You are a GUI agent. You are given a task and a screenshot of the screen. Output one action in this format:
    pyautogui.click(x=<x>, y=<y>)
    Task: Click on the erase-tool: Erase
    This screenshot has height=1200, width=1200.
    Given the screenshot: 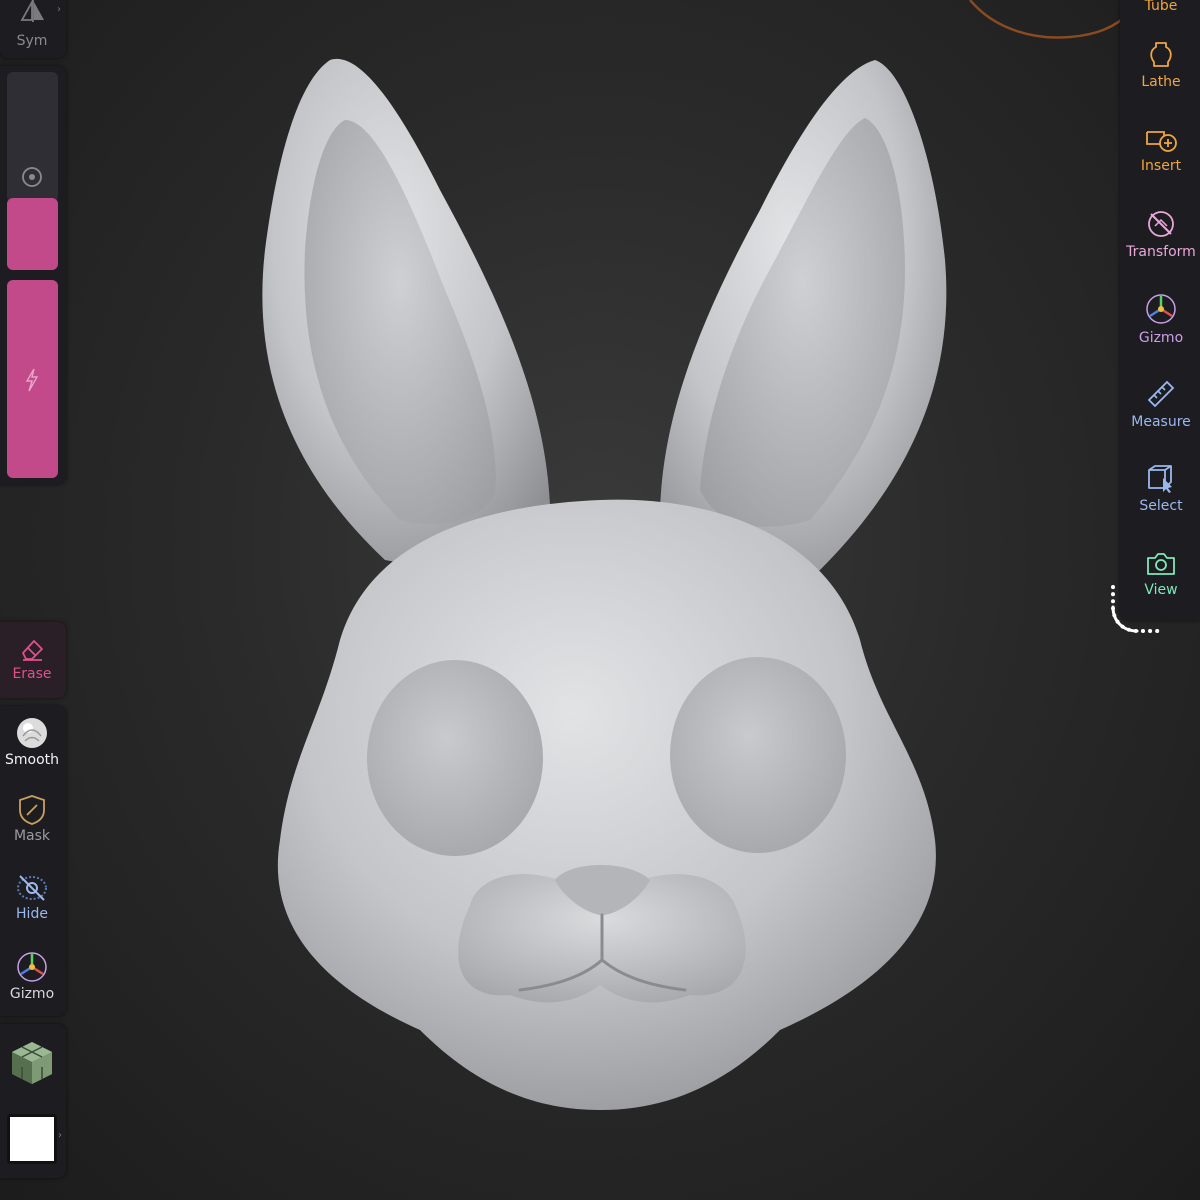 What is the action you would take?
    pyautogui.click(x=32, y=658)
    